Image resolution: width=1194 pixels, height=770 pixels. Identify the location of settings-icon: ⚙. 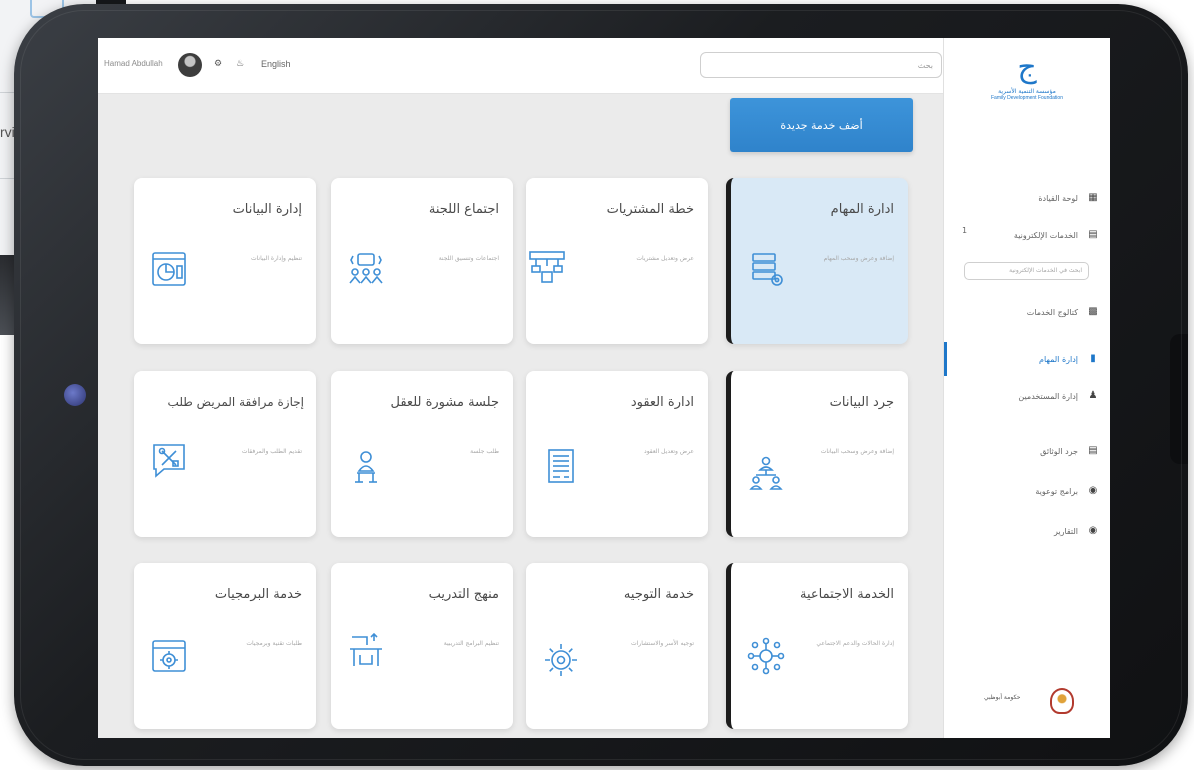
(218, 64).